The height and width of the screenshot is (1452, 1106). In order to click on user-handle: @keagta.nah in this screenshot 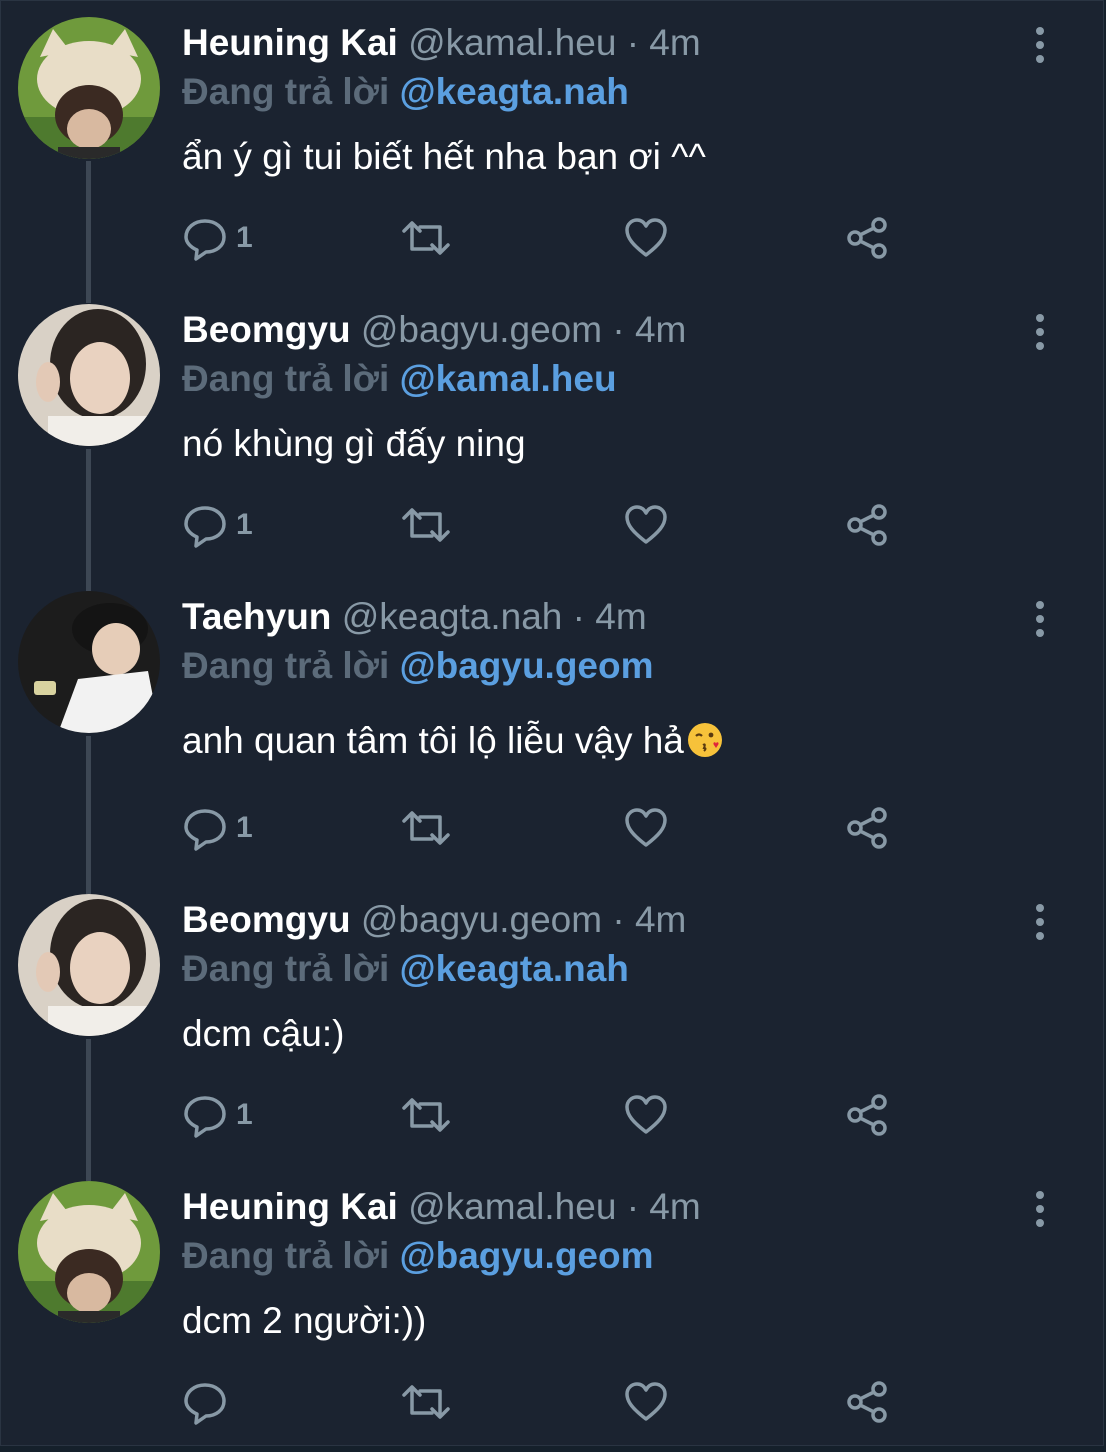, I will do `click(452, 616)`.